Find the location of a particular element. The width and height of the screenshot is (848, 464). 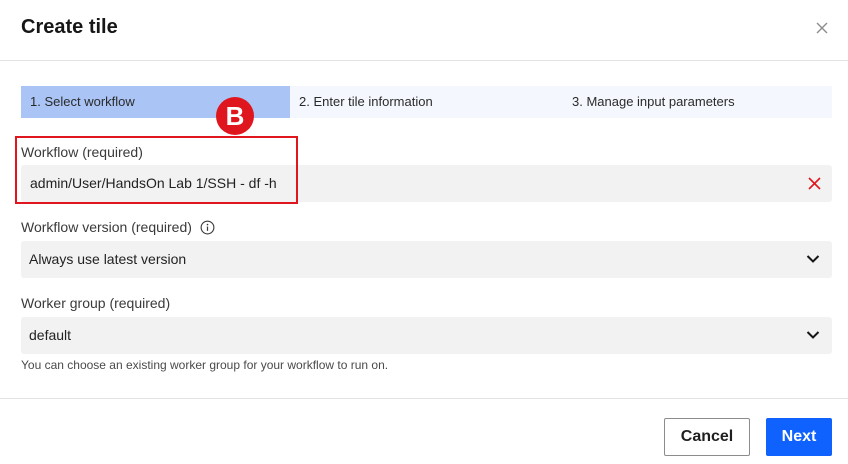

info-icon is located at coordinates (207, 227).